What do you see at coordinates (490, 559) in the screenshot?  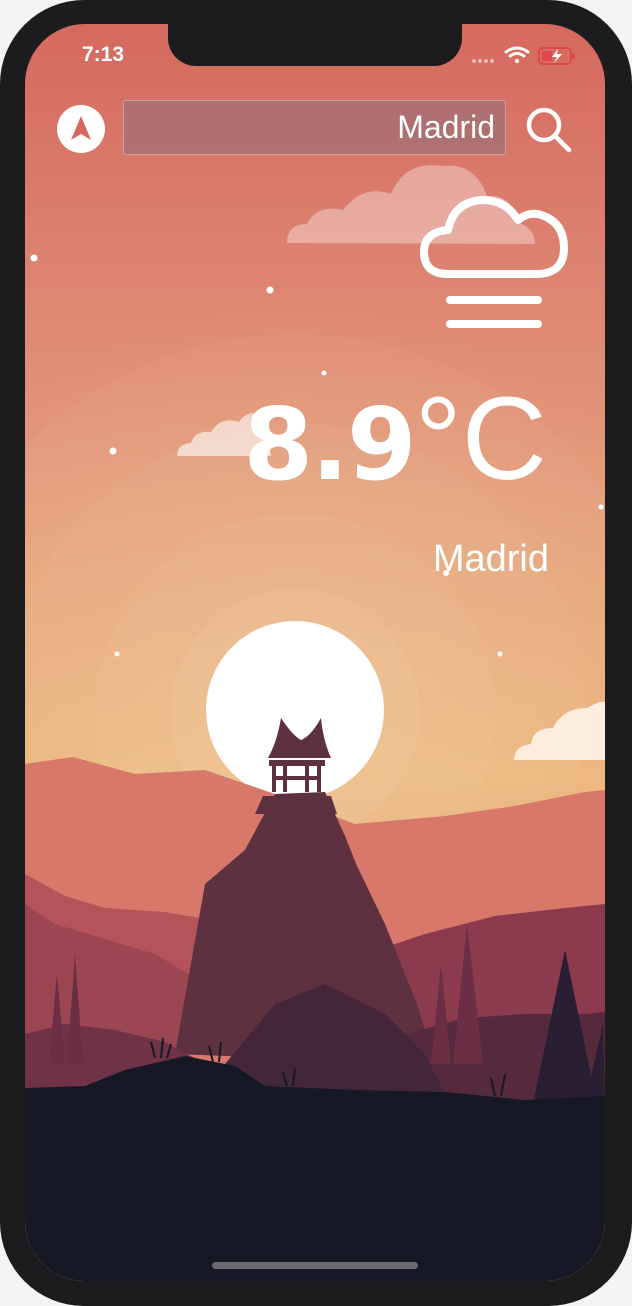 I see `city-name: Madrid` at bounding box center [490, 559].